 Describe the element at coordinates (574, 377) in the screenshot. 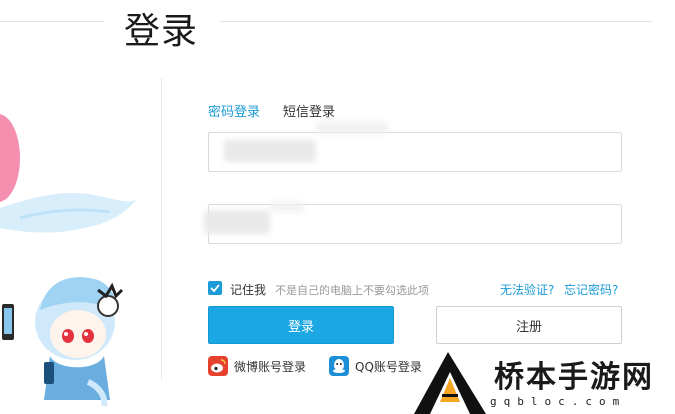

I see `watermark-name: 桥本手游网` at that location.